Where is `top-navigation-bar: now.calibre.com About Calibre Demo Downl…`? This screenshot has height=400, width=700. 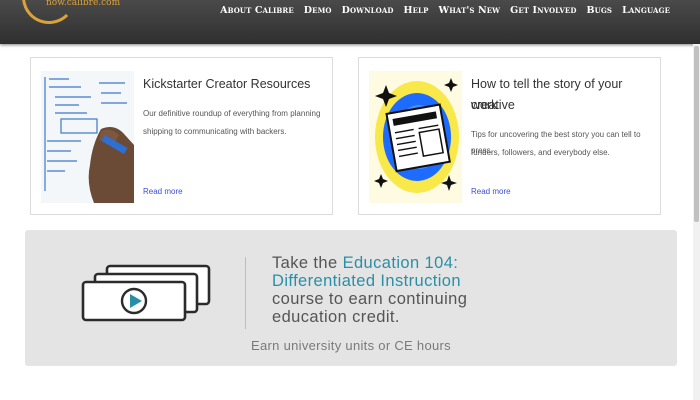 top-navigation-bar: now.calibre.com About Calibre Demo Downl… is located at coordinates (350, 22).